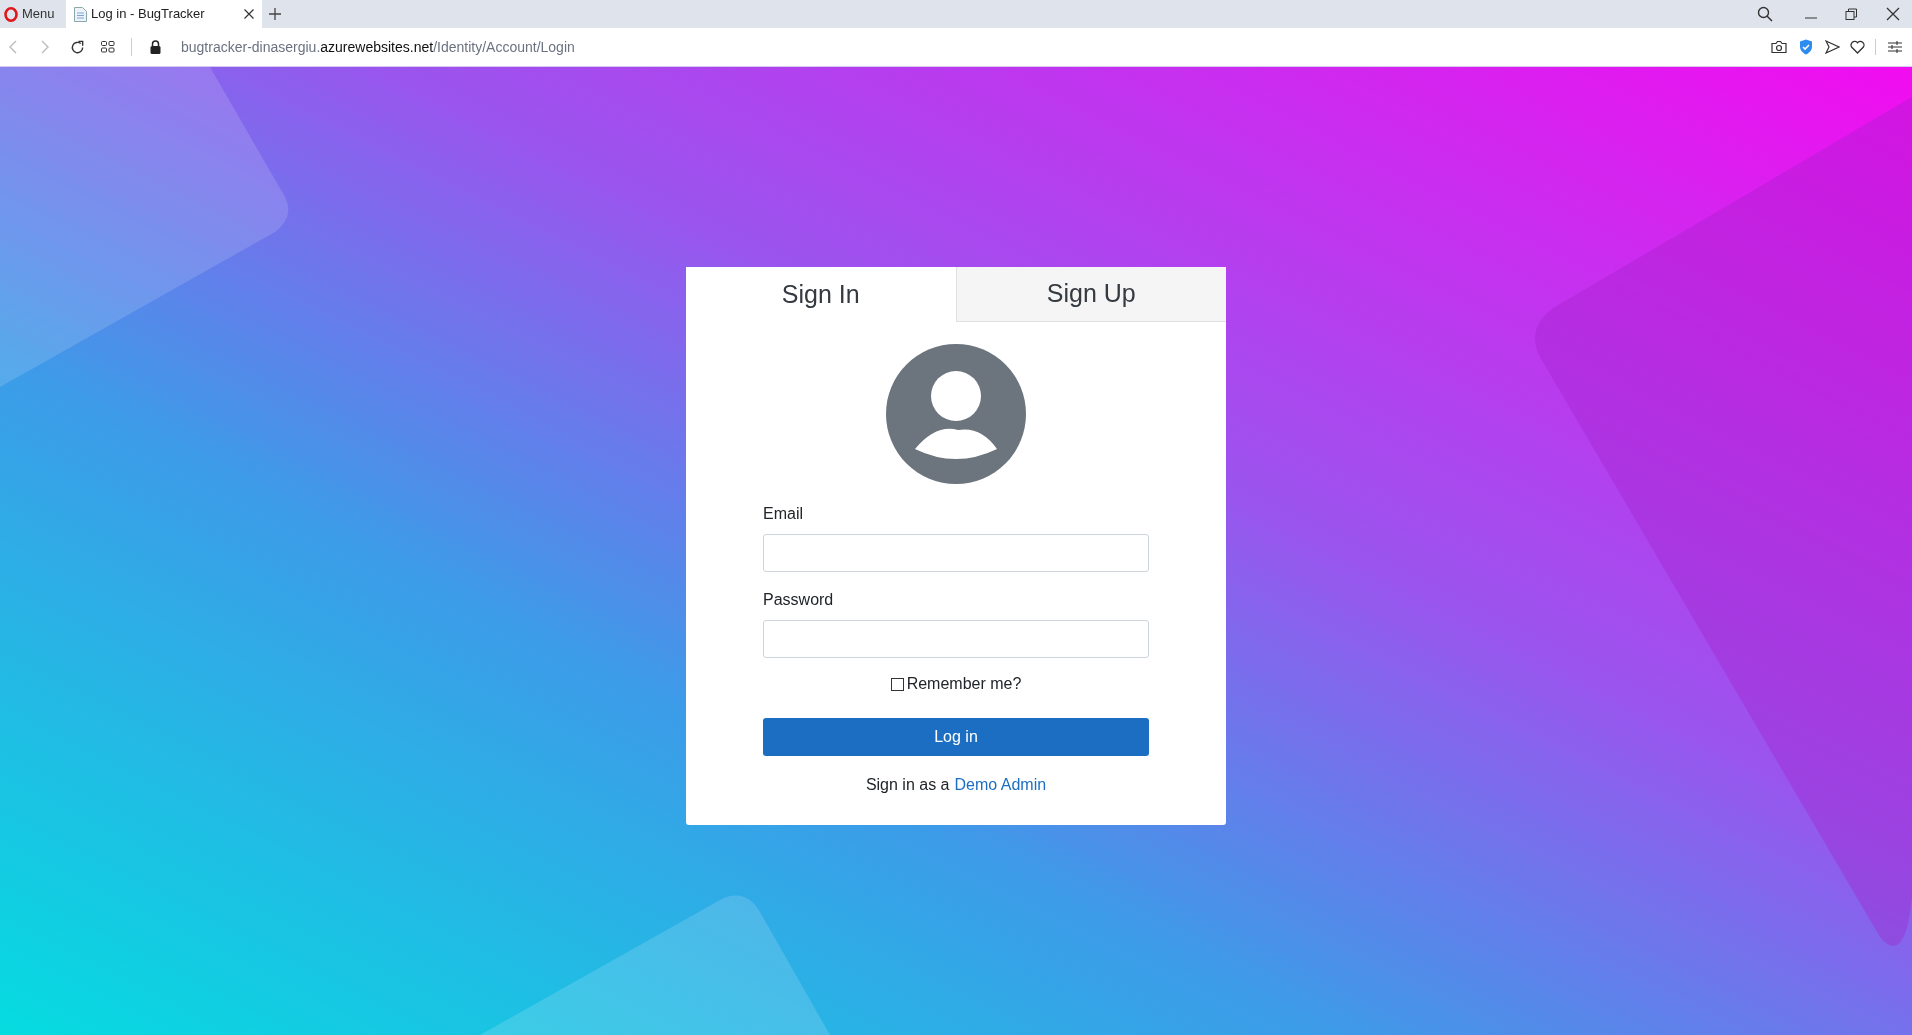 This screenshot has height=1035, width=1912. What do you see at coordinates (275, 14) in the screenshot?
I see `plus-icon` at bounding box center [275, 14].